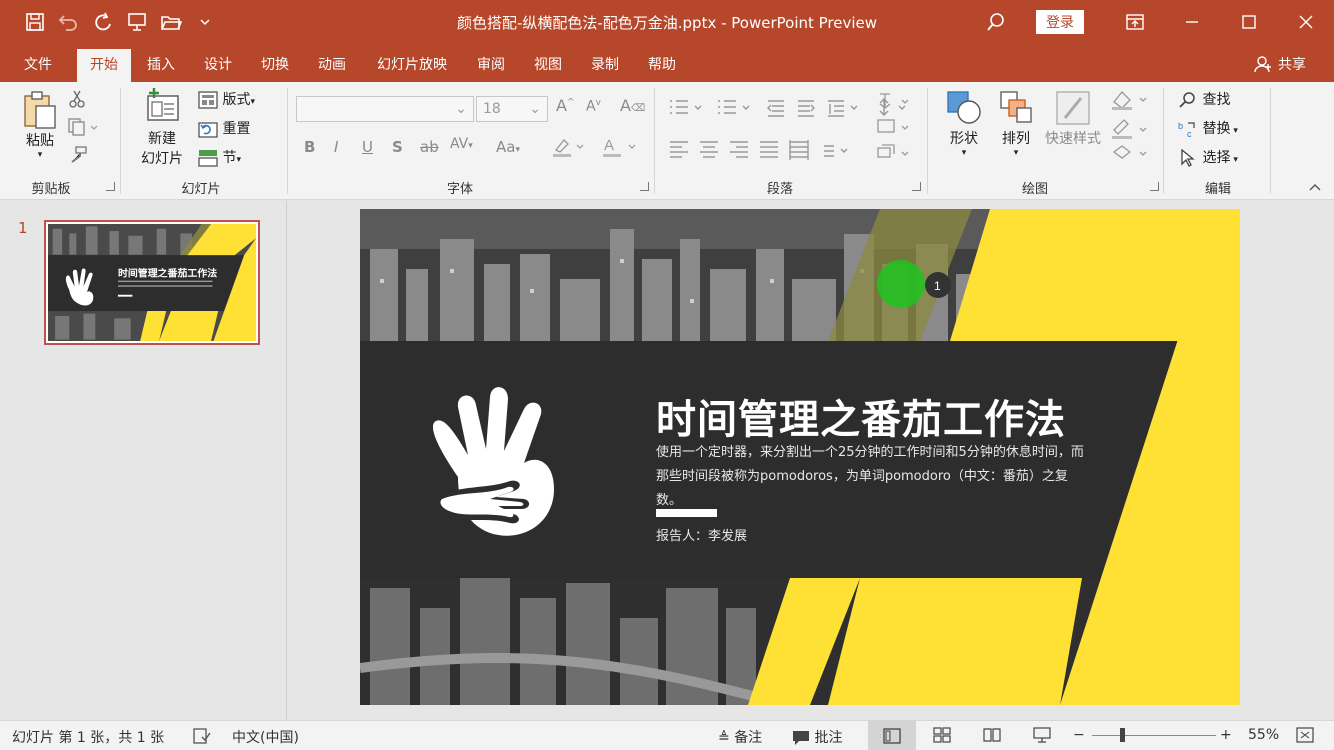  I want to click on bold-icon: B, so click(309, 147).